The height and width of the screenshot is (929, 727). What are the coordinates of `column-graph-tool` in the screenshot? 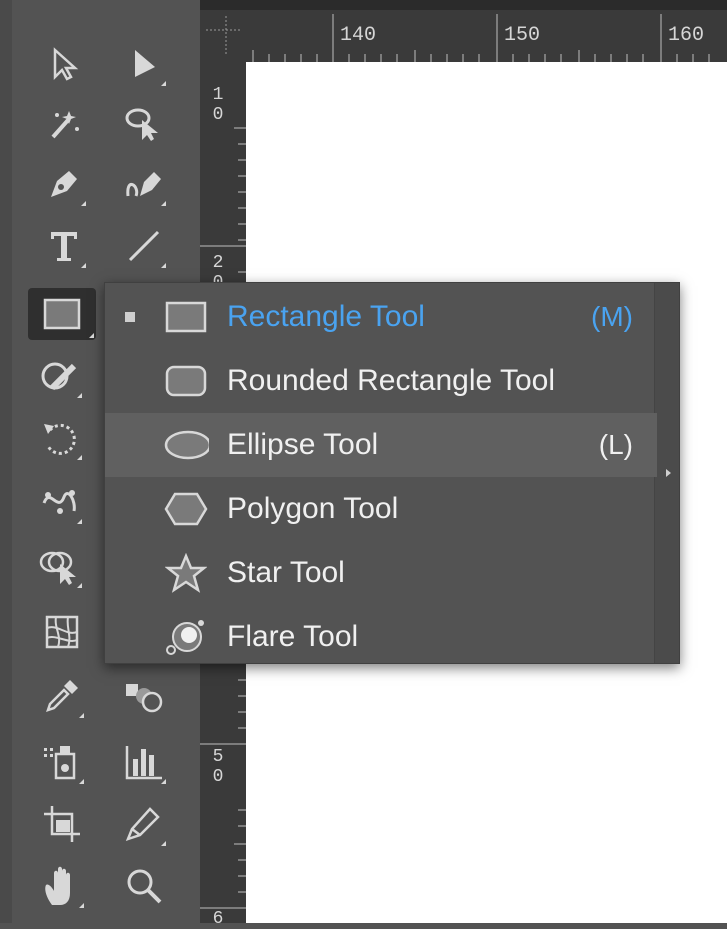 It's located at (144, 762).